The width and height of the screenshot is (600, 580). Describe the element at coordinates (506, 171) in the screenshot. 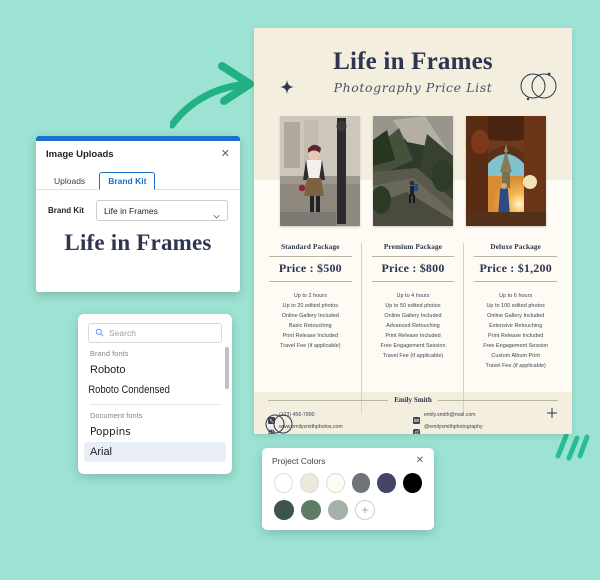

I see `temple-sunset-photo` at that location.